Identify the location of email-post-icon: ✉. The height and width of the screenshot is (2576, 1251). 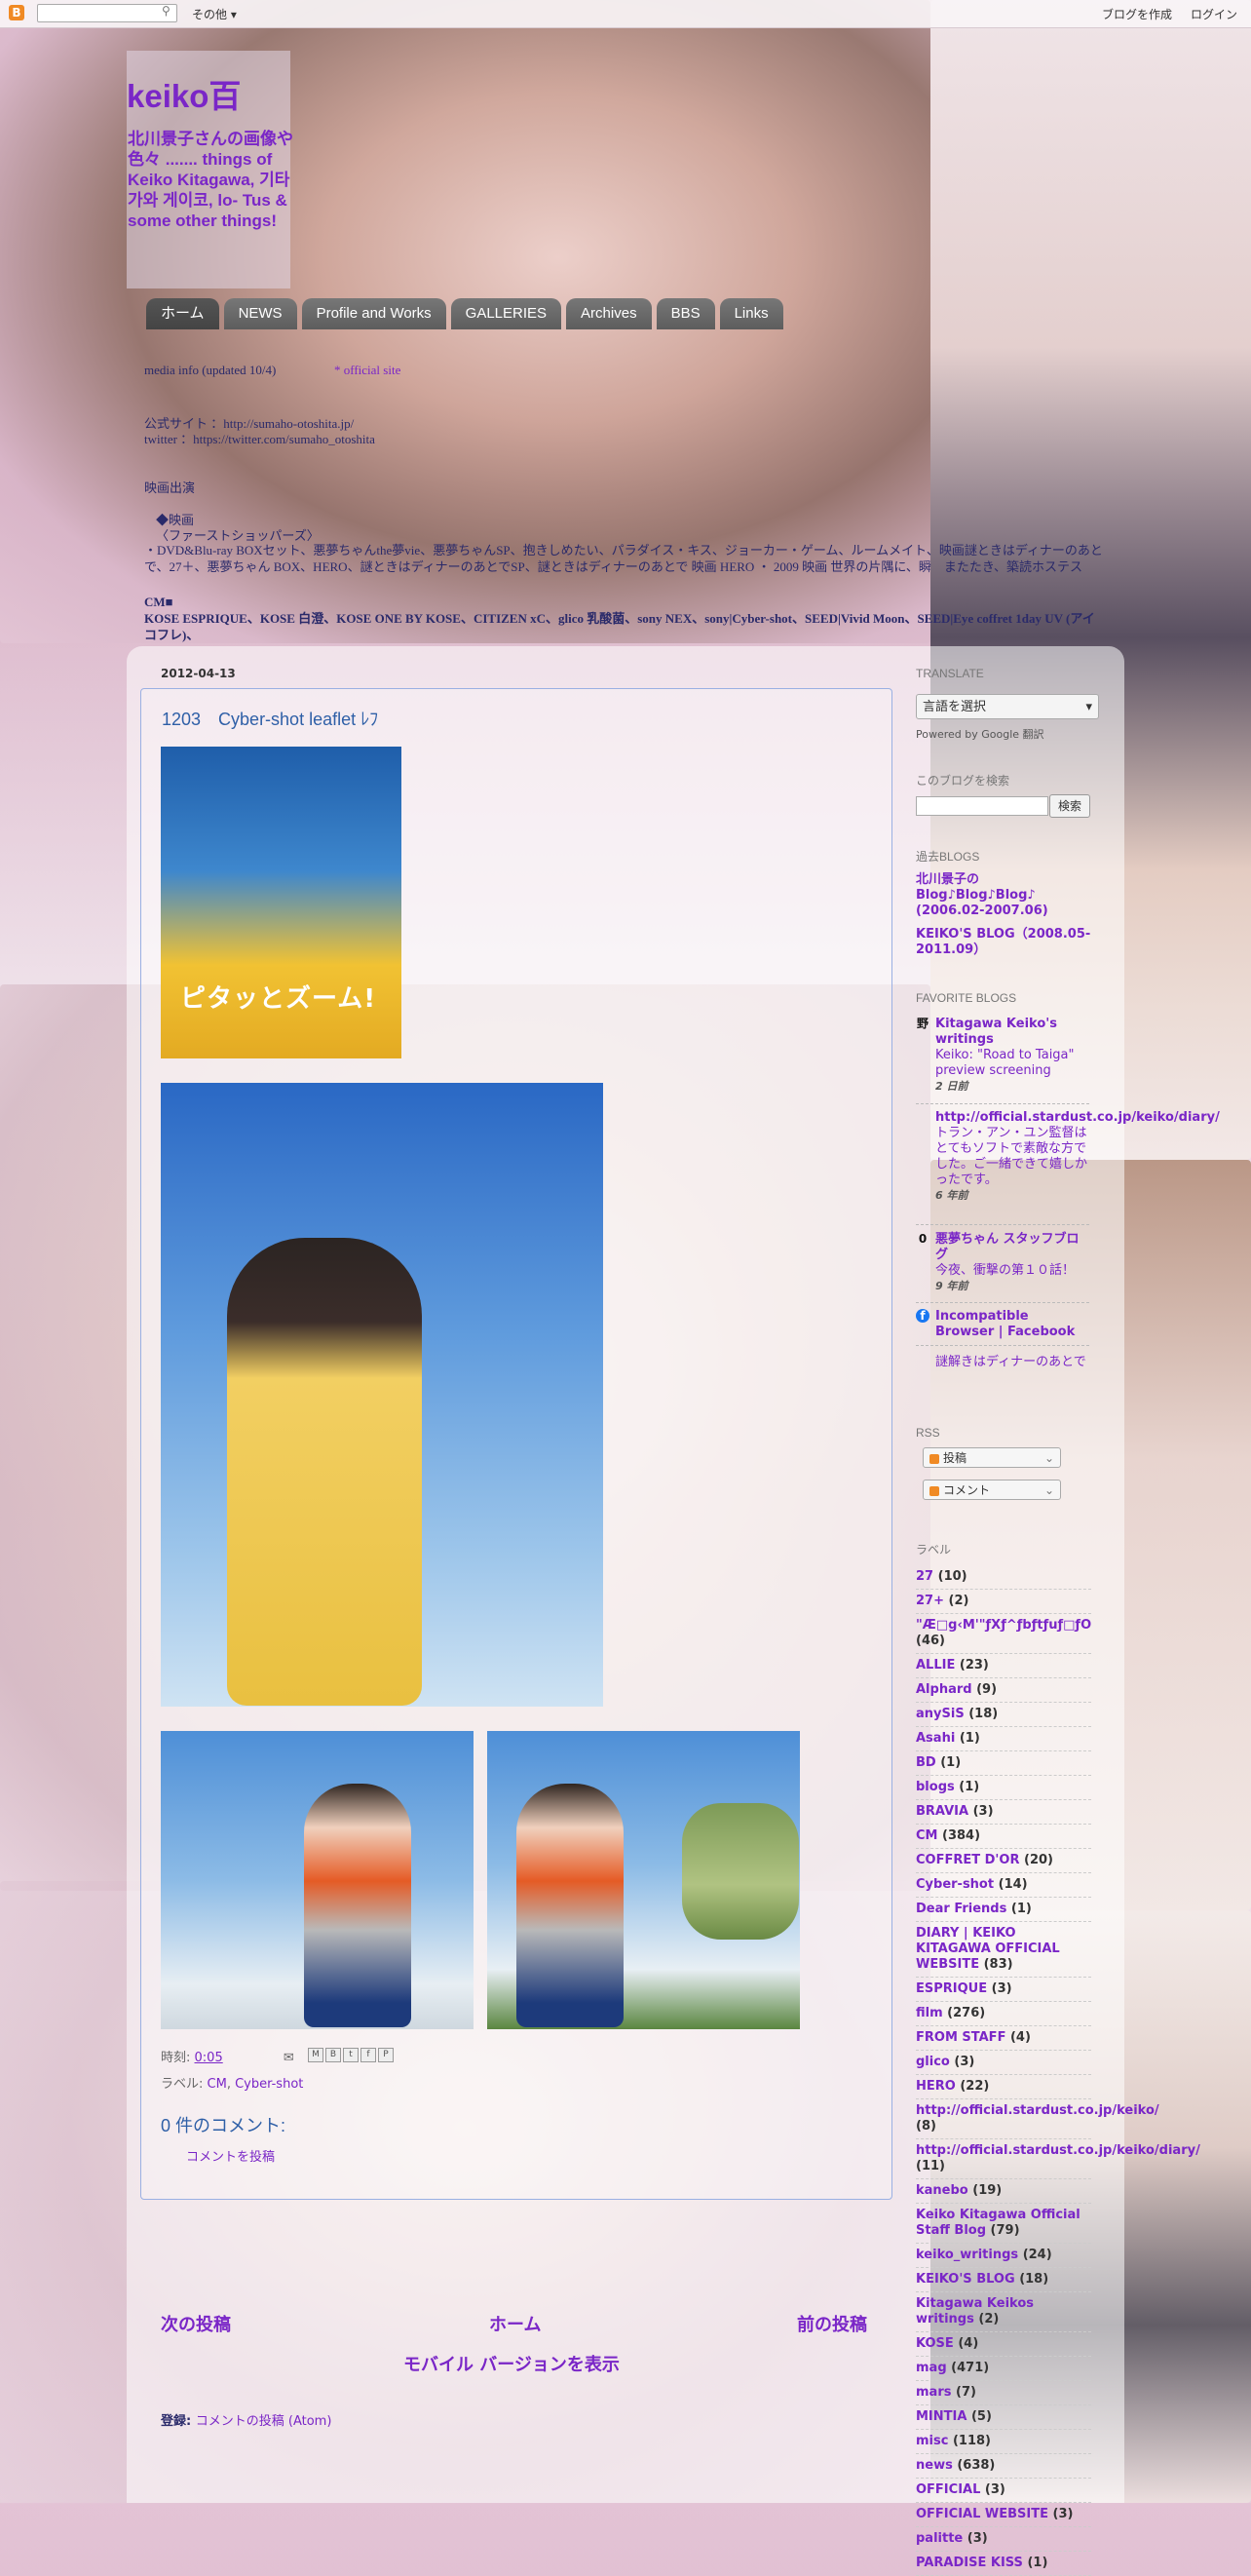
(289, 2058).